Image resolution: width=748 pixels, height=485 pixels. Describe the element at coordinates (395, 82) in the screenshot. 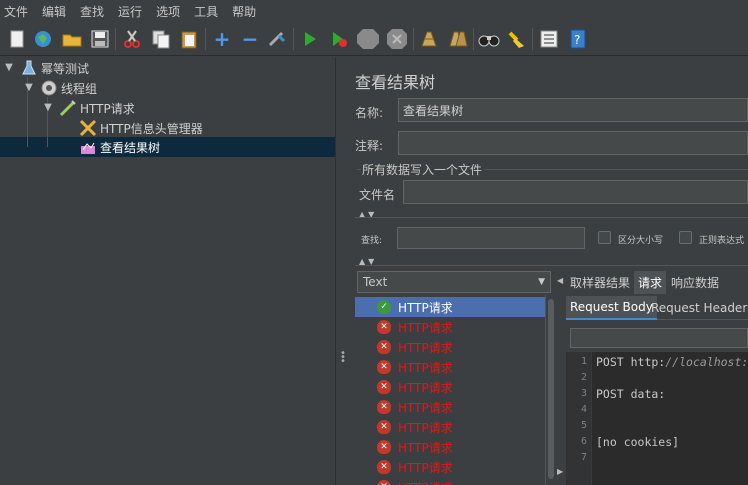

I see `page-title: 查看结果树` at that location.